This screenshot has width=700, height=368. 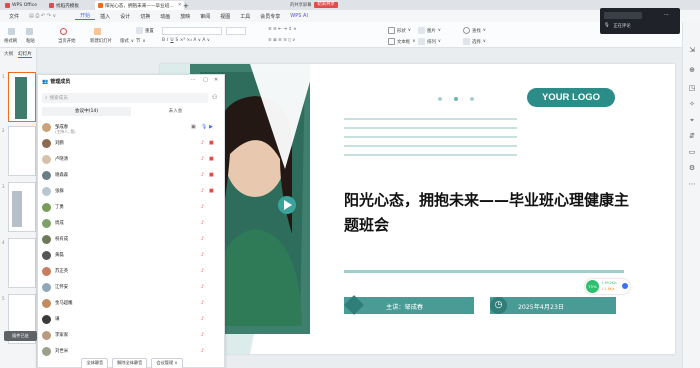 What do you see at coordinates (236, 31) in the screenshot?
I see `font-size-select` at bounding box center [236, 31].